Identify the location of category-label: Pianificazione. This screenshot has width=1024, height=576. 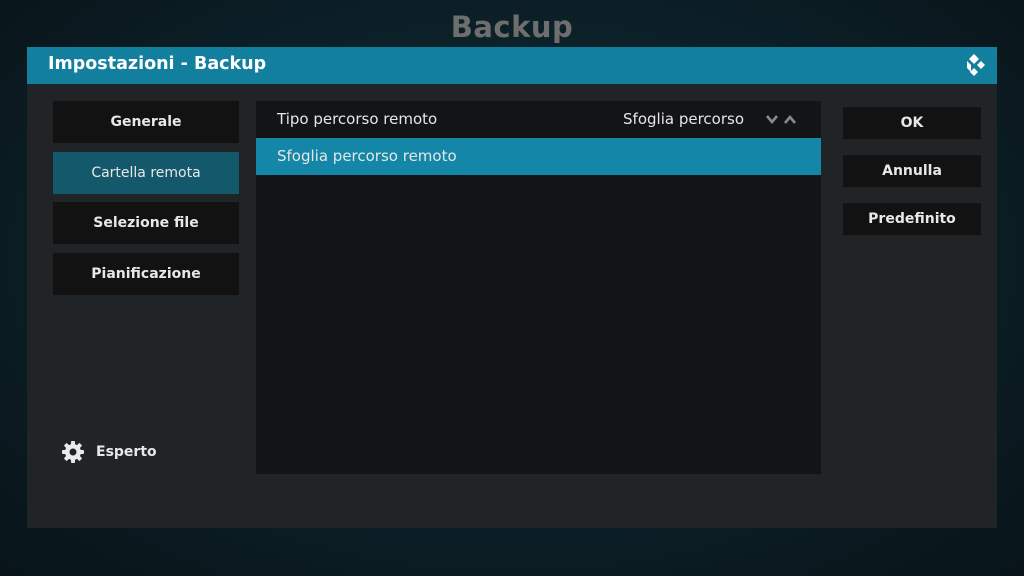
(146, 274).